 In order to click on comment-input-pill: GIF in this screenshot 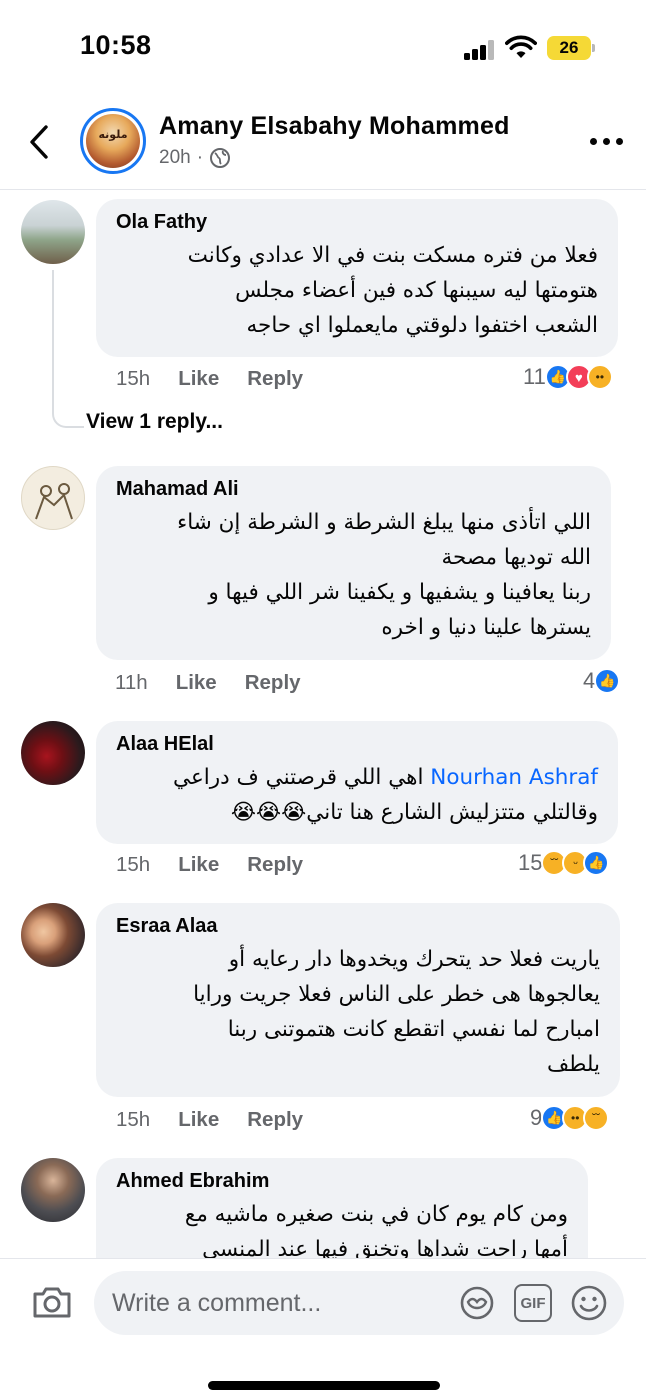, I will do `click(359, 1303)`.